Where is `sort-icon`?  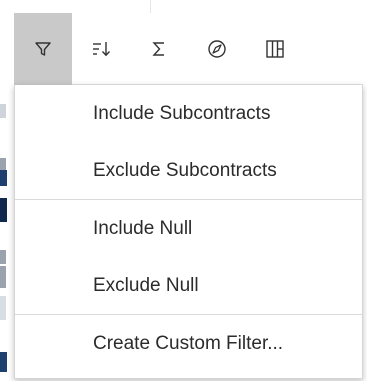 sort-icon is located at coordinates (102, 49).